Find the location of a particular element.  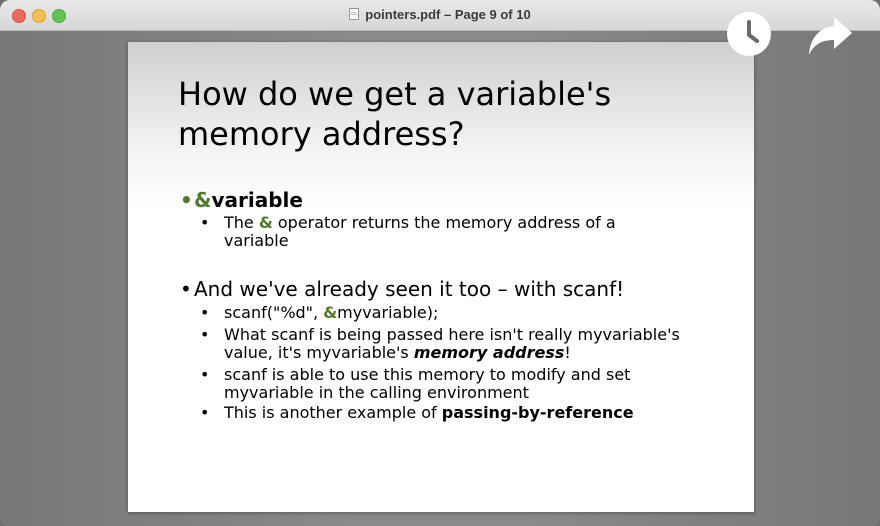

clock-icon is located at coordinates (749, 34).